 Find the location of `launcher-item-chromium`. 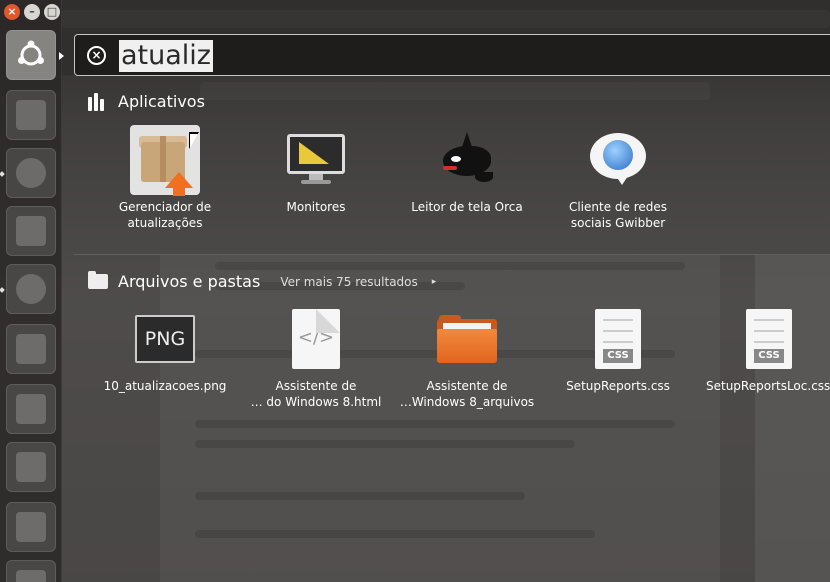

launcher-item-chromium is located at coordinates (31, 173).